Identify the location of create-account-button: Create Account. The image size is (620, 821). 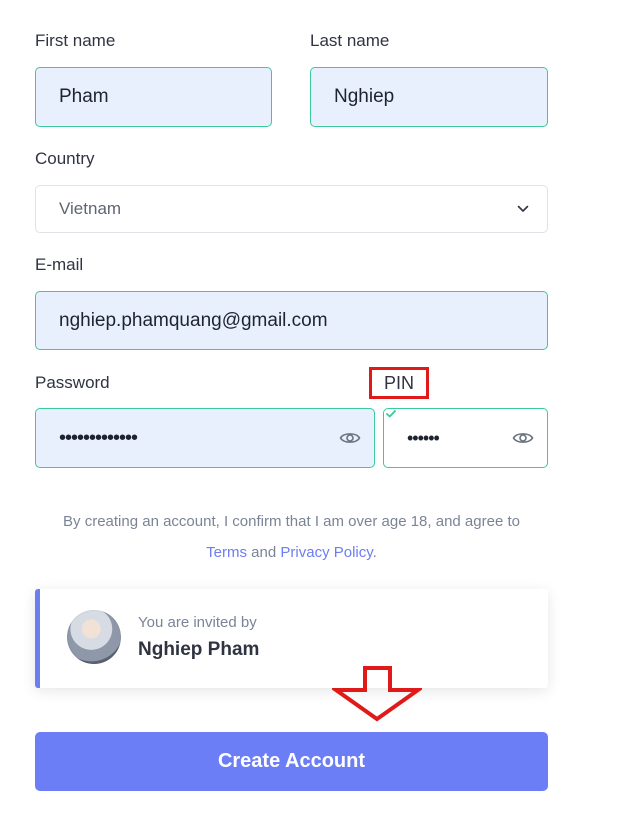
(291, 761).